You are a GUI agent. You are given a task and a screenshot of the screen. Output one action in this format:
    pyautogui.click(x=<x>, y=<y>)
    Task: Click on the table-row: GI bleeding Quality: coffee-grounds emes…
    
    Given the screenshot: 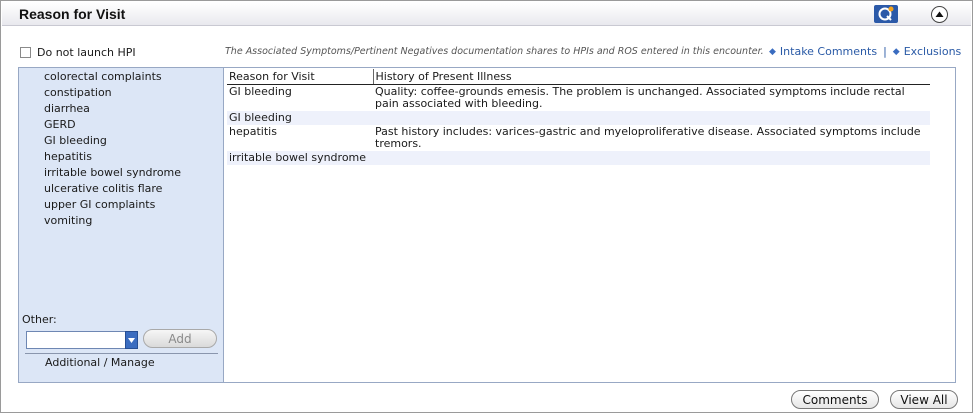 What is the action you would take?
    pyautogui.click(x=578, y=98)
    